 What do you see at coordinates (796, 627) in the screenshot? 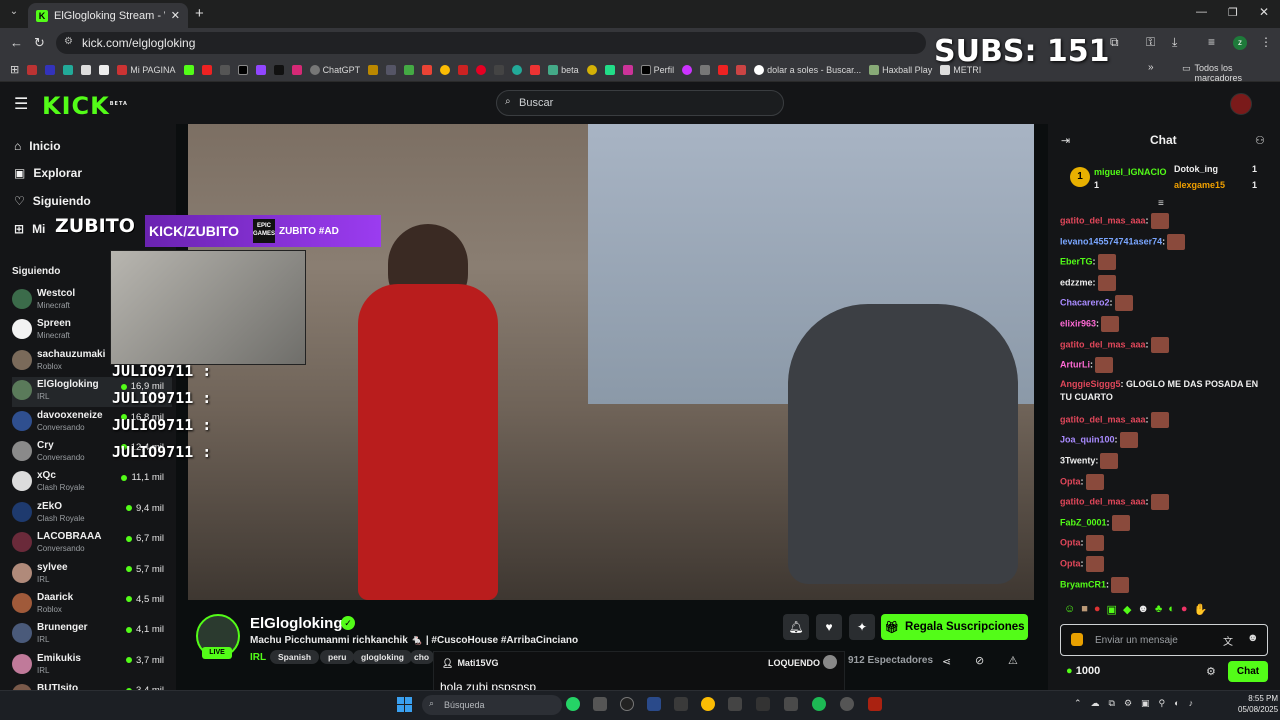
I see `notification-bell-icon: 🔔︎` at bounding box center [796, 627].